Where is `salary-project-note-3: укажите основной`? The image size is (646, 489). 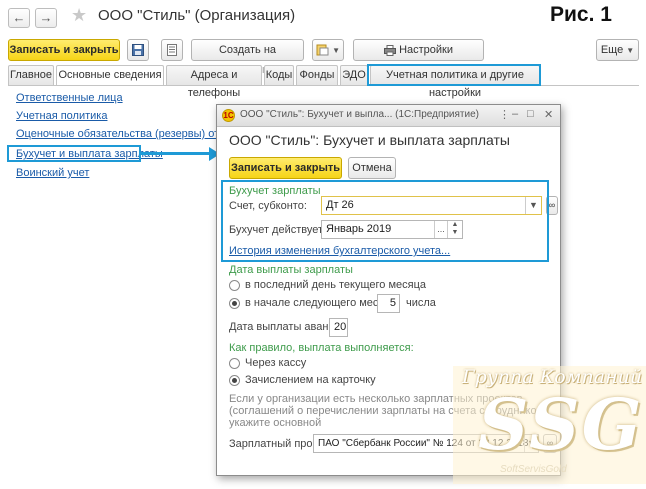
salary-project-note-3: укажите основной is located at coordinates (275, 423).